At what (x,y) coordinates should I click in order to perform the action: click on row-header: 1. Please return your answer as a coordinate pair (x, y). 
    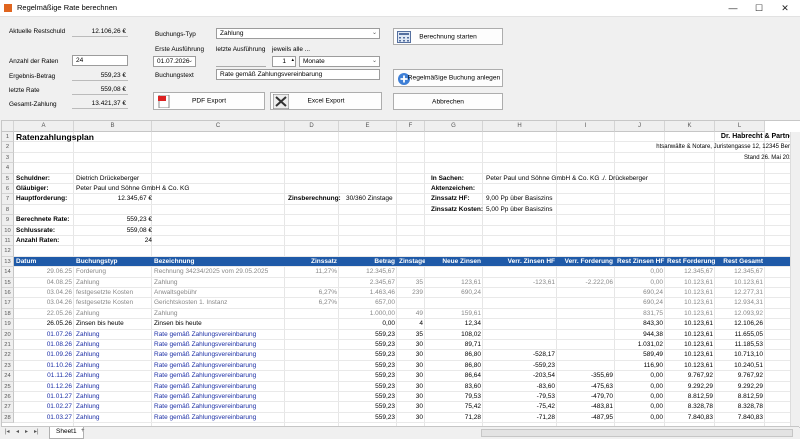
    Looking at the image, I should click on (8, 137).